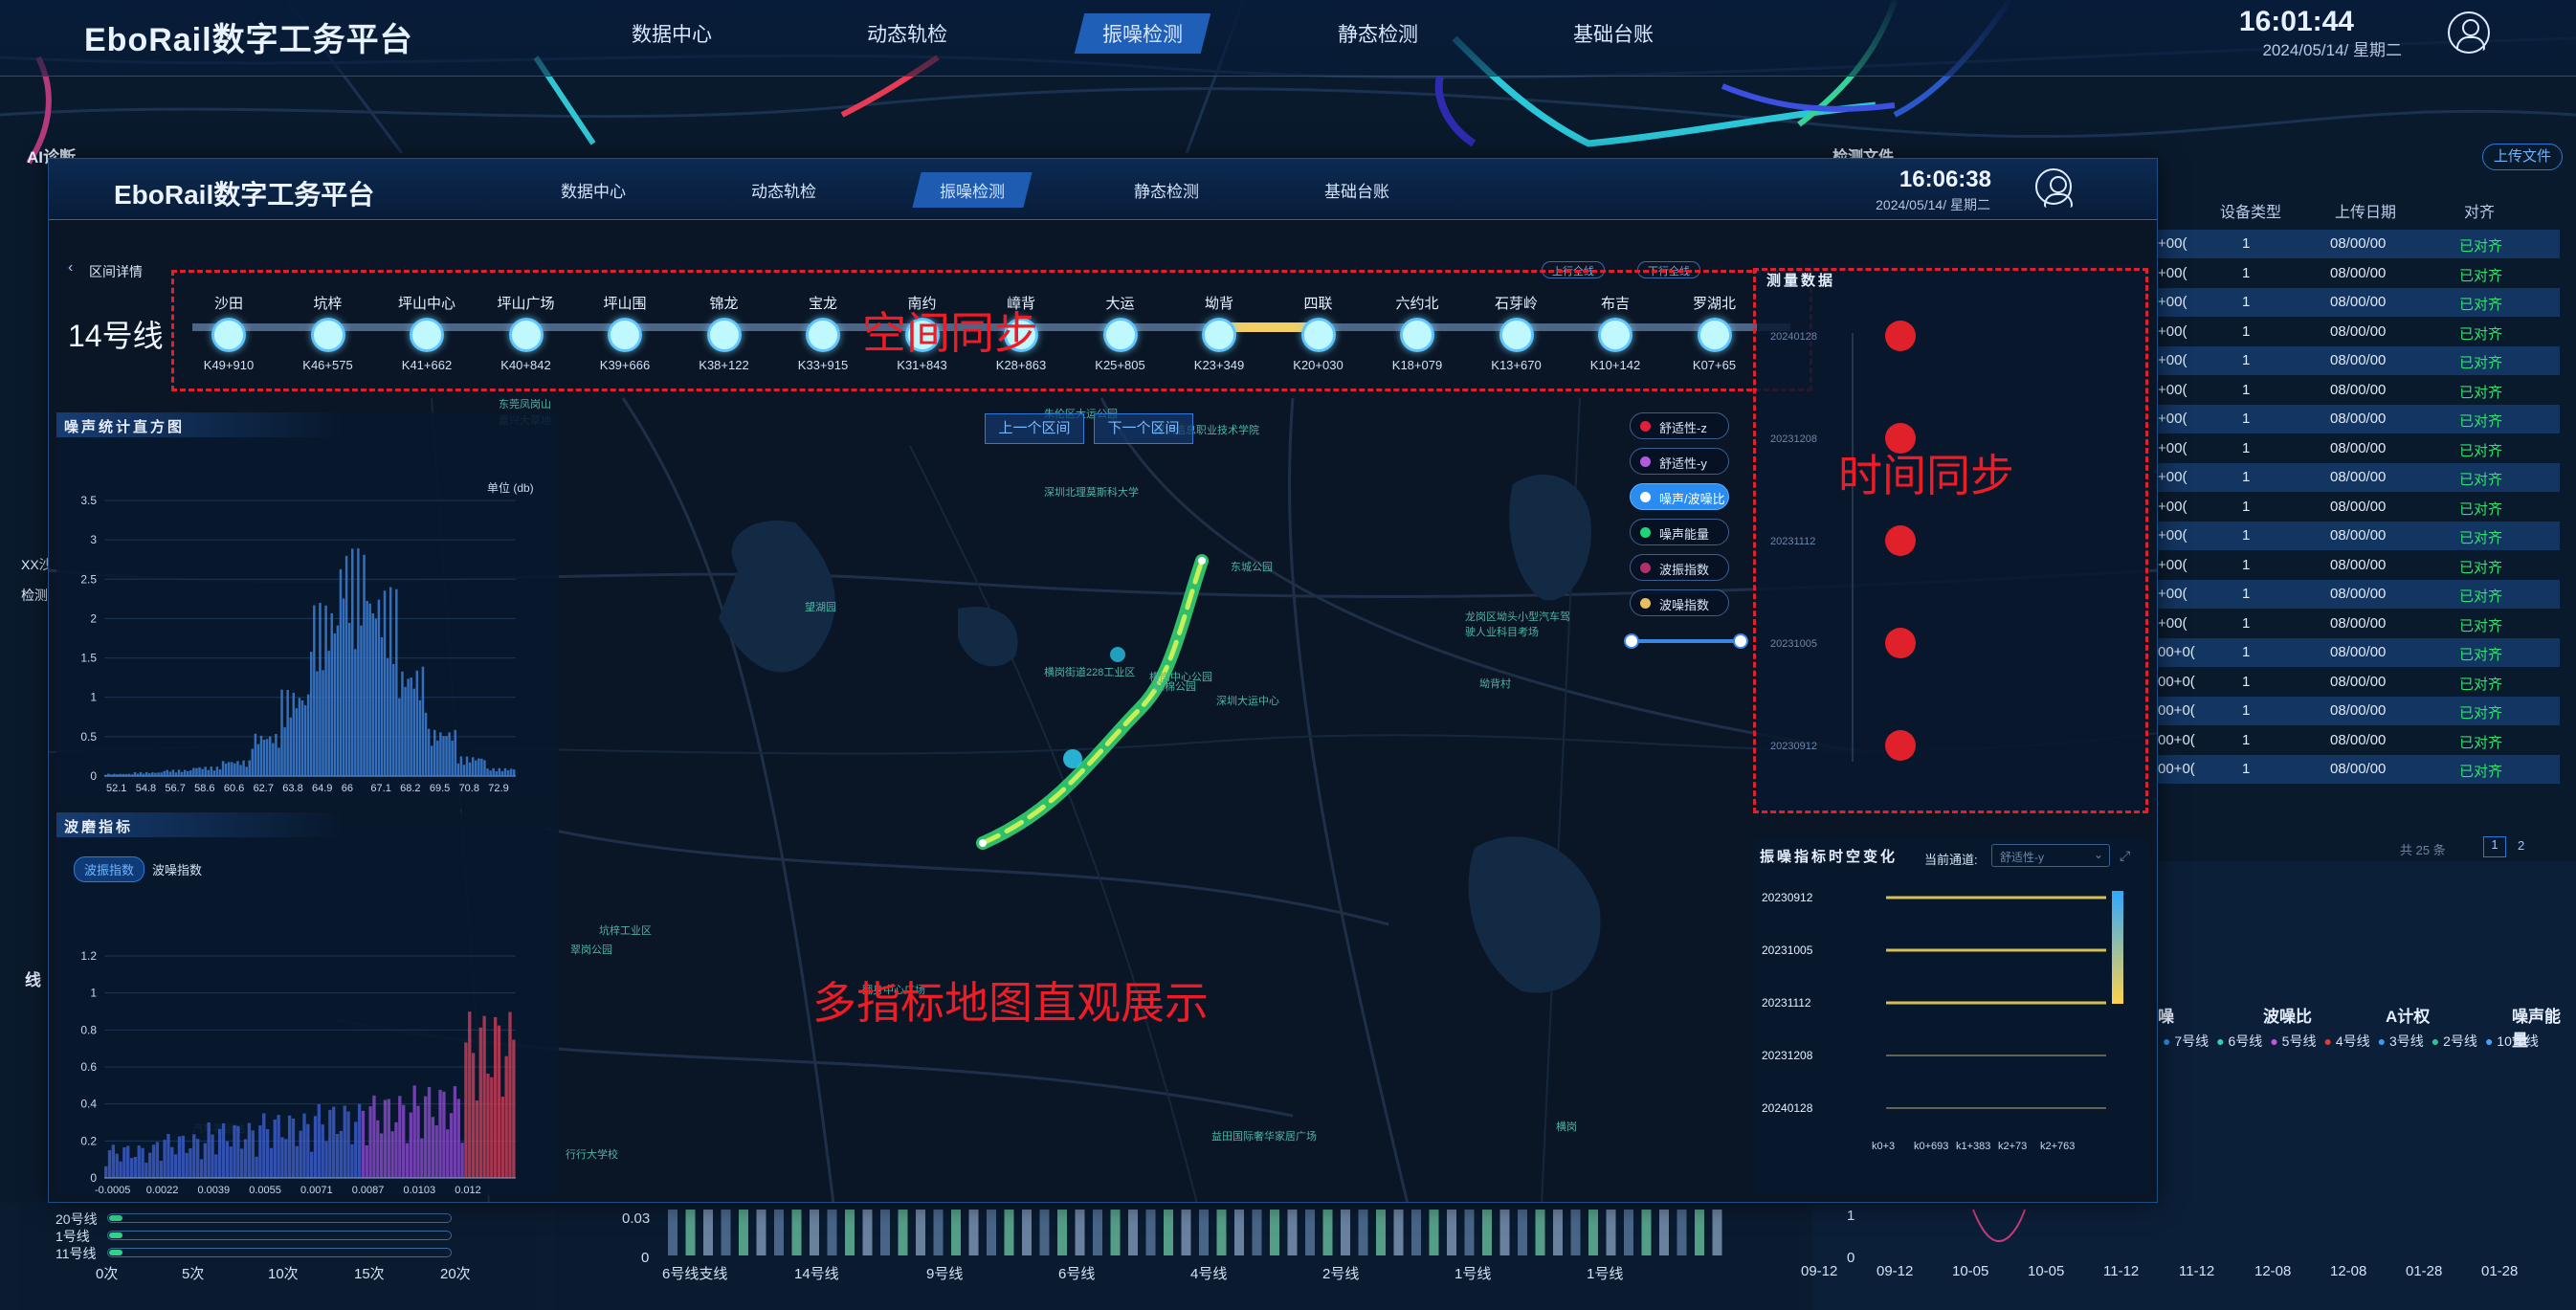 The image size is (2576, 1310). Describe the element at coordinates (1679, 602) in the screenshot. I see `layer-toggle: 波噪指数` at that location.